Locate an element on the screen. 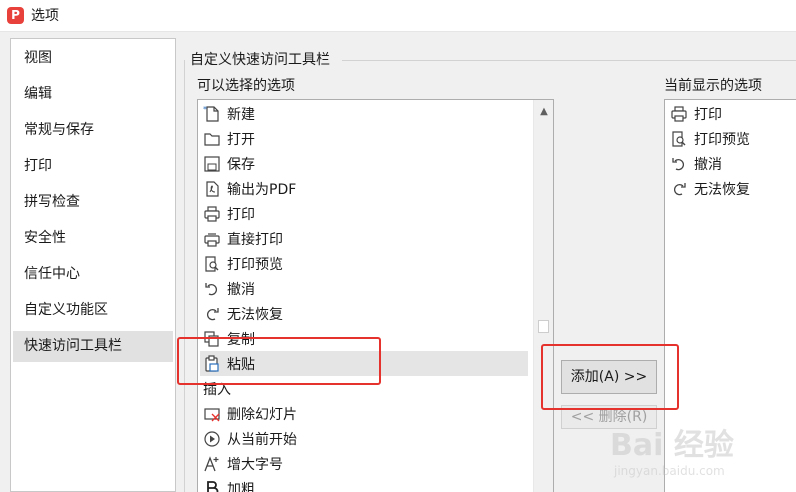  list-item: 从当前开始 is located at coordinates (364, 438).